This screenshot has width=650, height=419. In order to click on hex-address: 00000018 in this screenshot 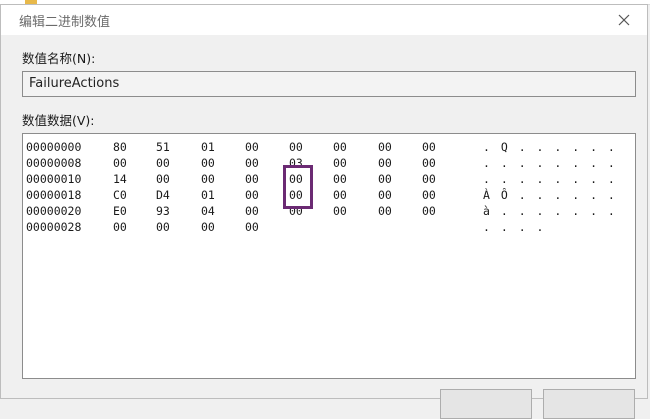, I will do `click(54, 195)`.